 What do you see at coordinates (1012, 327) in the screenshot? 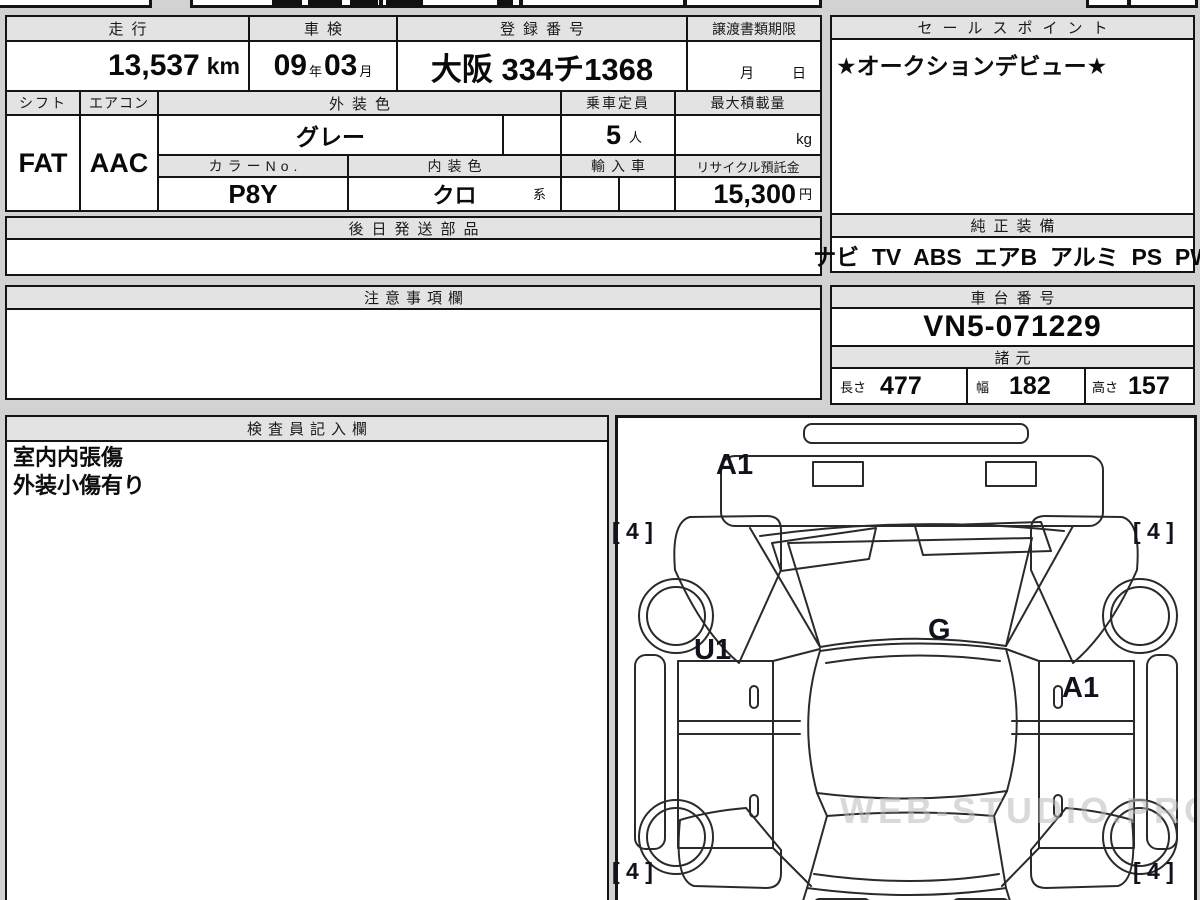
I see `chassis-number-value: VN5-071229` at bounding box center [1012, 327].